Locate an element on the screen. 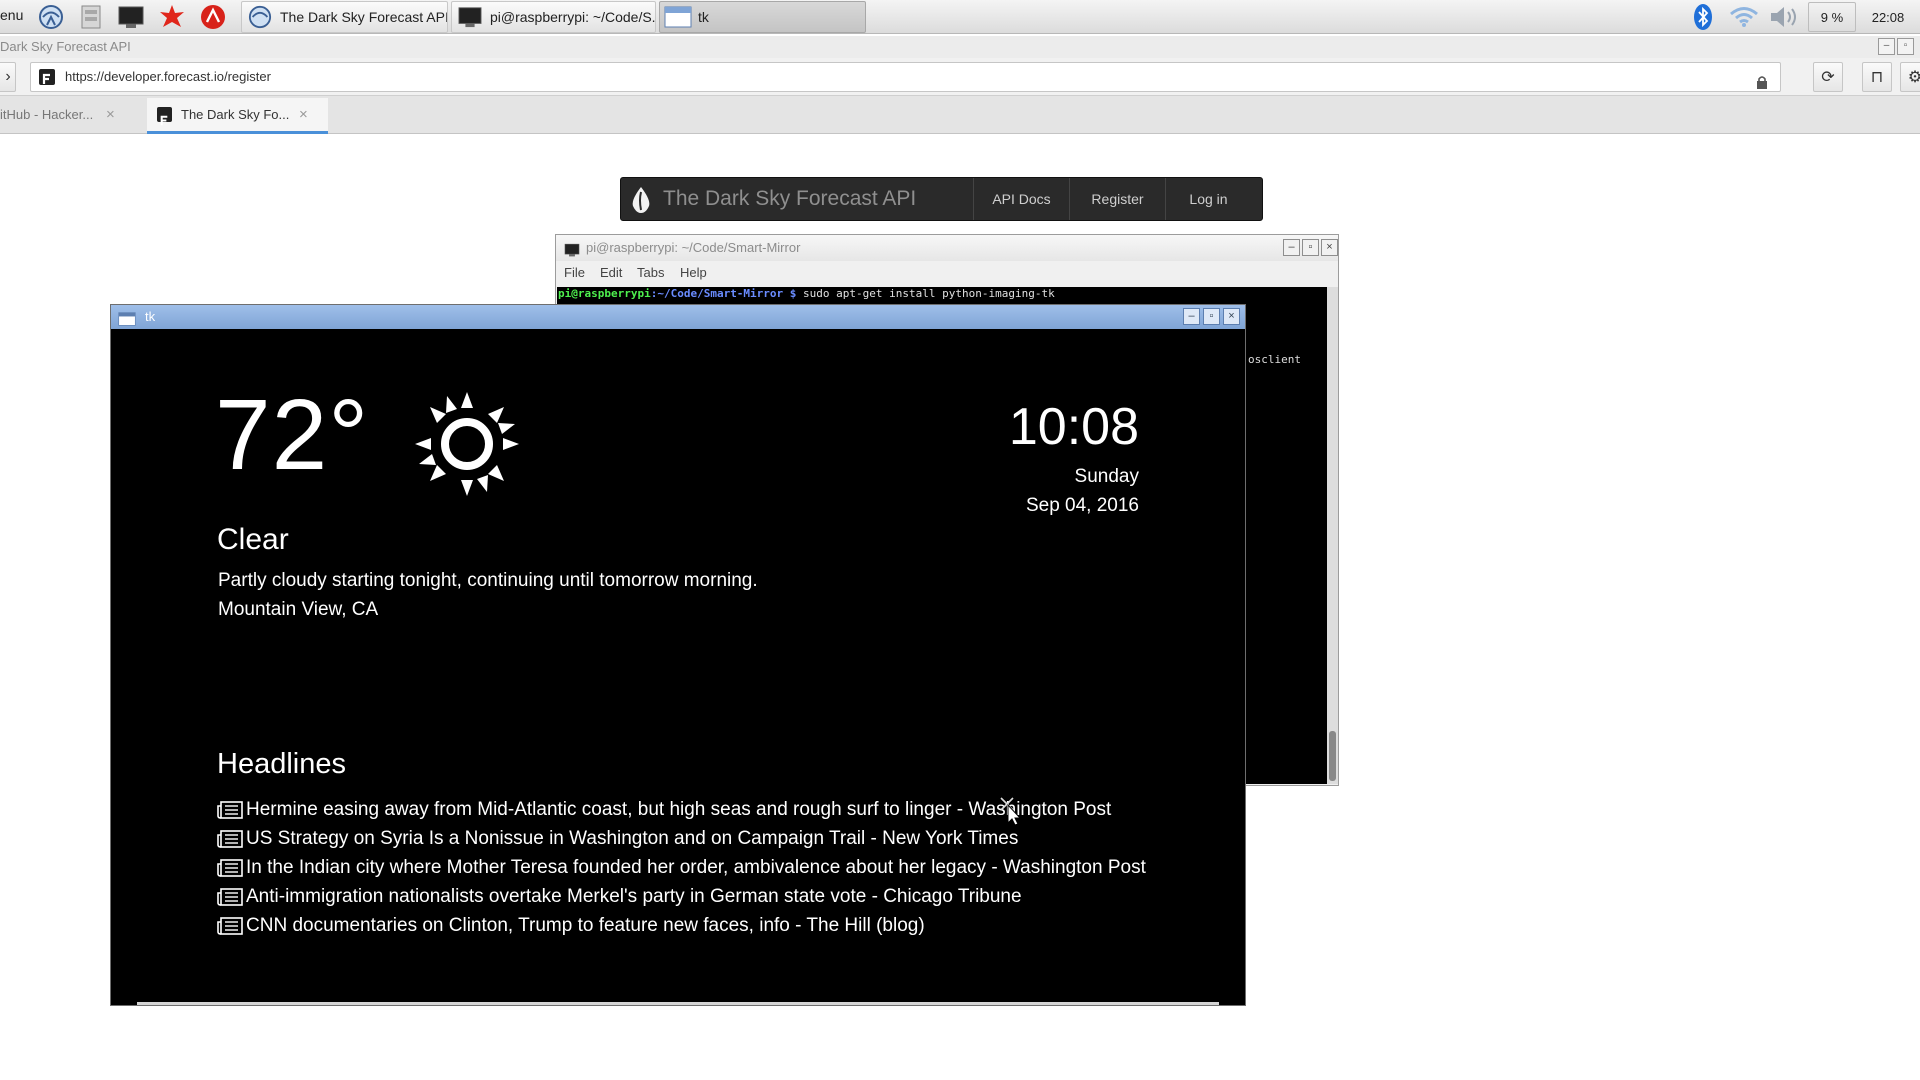 The height and width of the screenshot is (1080, 1920). nav-link-log-in: Log in is located at coordinates (1208, 199).